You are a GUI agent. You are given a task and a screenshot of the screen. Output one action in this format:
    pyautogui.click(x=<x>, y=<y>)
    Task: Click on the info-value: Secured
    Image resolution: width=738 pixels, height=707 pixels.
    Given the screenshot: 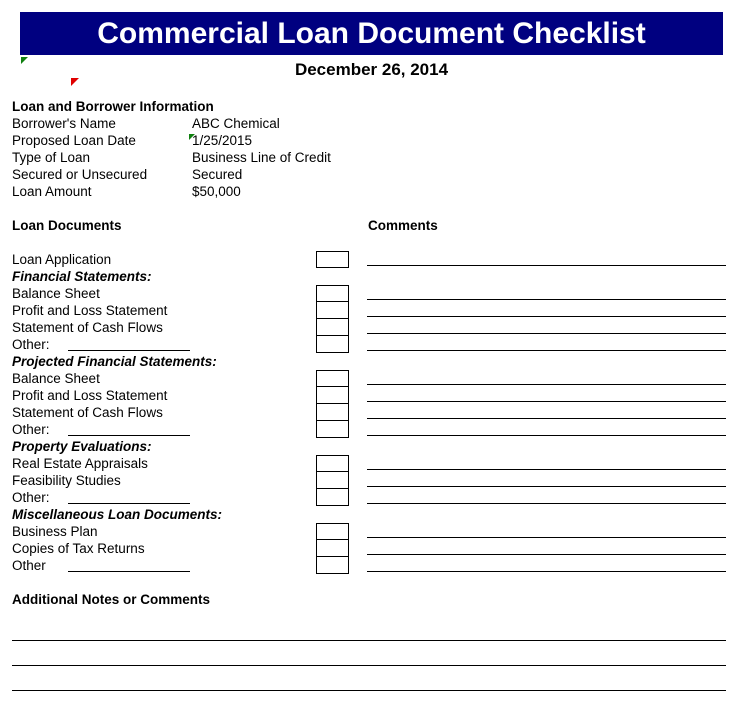 What is the action you would take?
    pyautogui.click(x=217, y=174)
    